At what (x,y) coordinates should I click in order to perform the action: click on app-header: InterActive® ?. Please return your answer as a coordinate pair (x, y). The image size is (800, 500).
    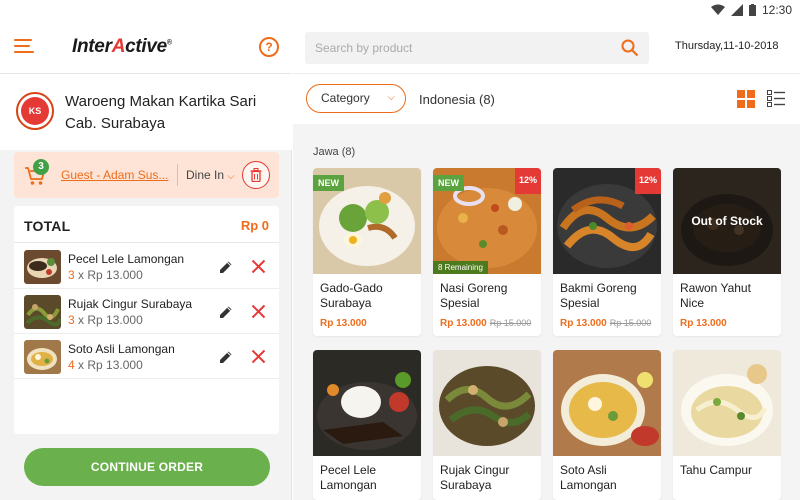
    Looking at the image, I should click on (146, 48).